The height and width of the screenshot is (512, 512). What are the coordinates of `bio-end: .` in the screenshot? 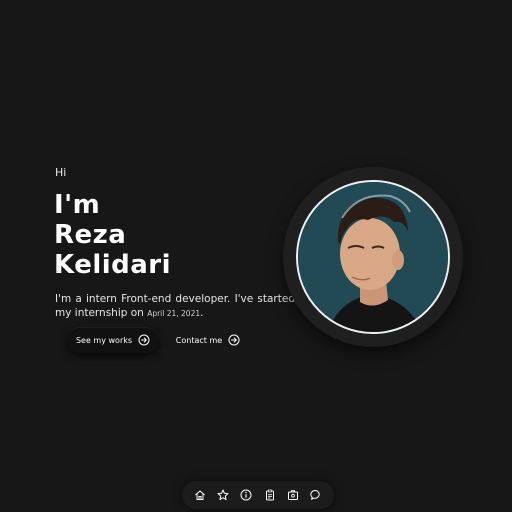 It's located at (202, 313).